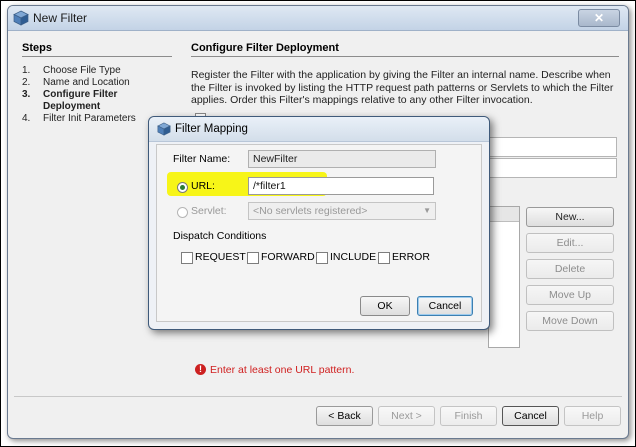 Image resolution: width=636 pixels, height=447 pixels. I want to click on steps-divider, so click(97, 56).